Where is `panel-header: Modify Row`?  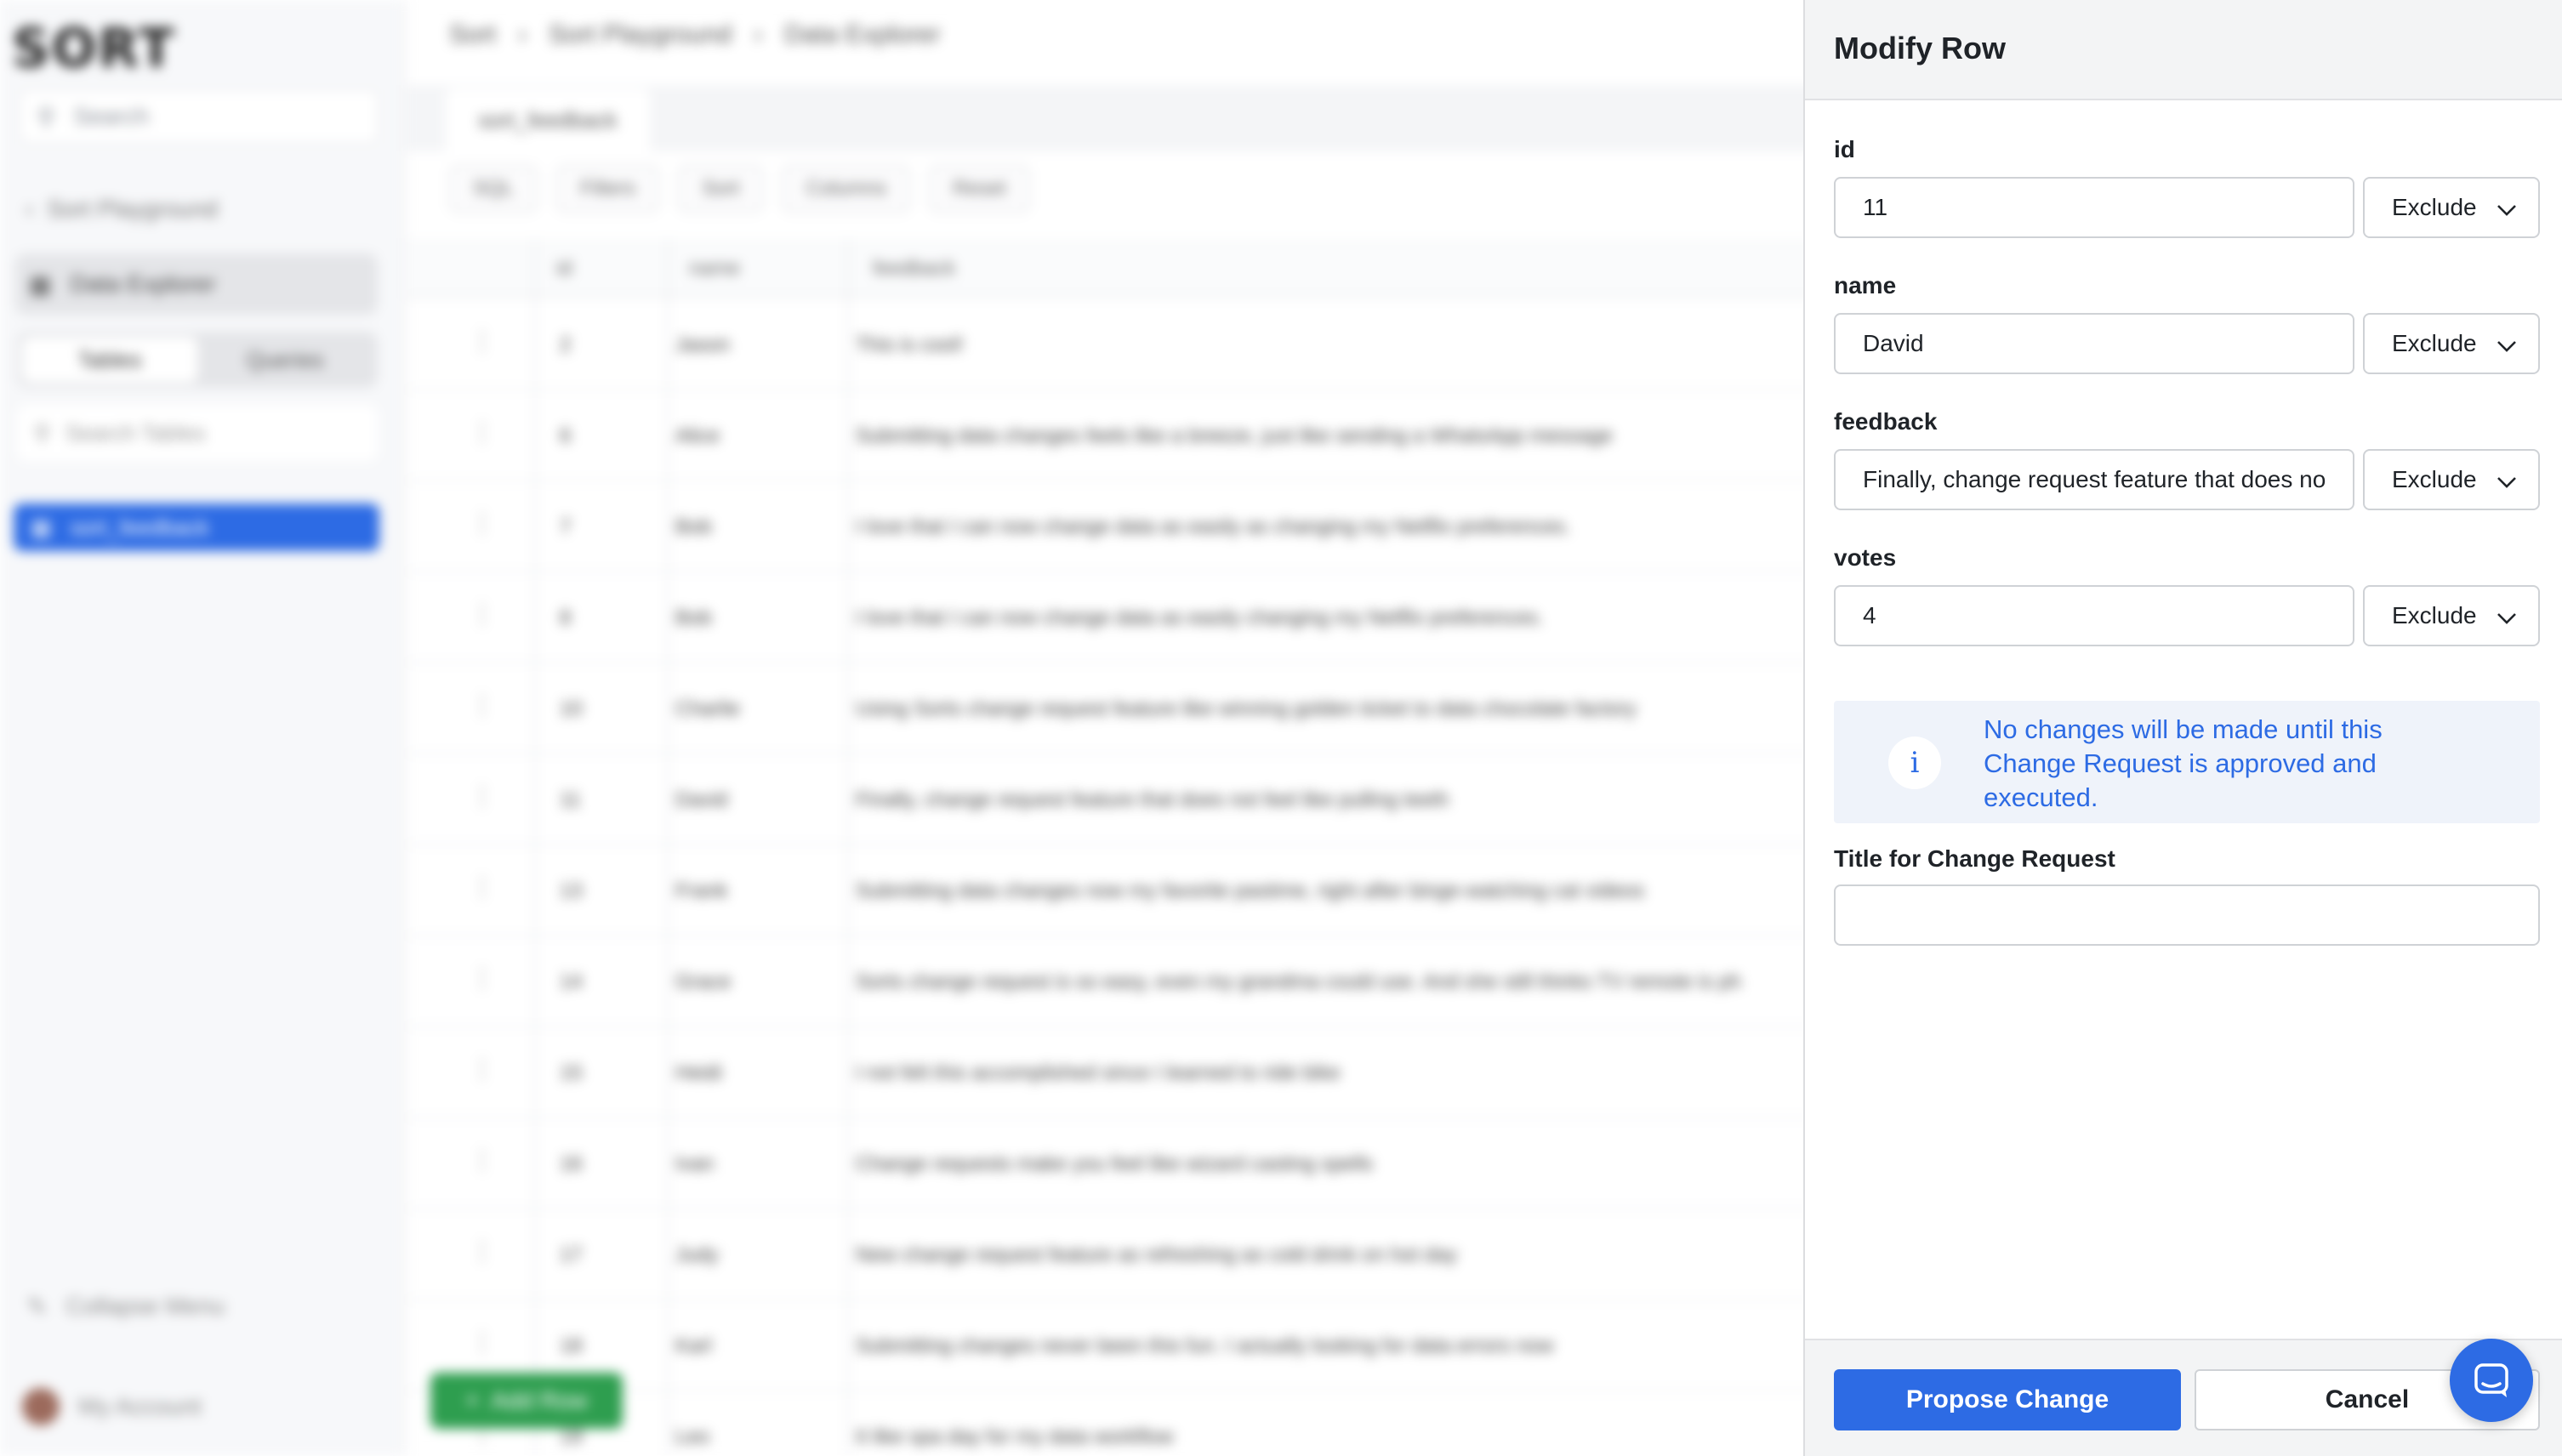
panel-header: Modify Row is located at coordinates (2183, 50).